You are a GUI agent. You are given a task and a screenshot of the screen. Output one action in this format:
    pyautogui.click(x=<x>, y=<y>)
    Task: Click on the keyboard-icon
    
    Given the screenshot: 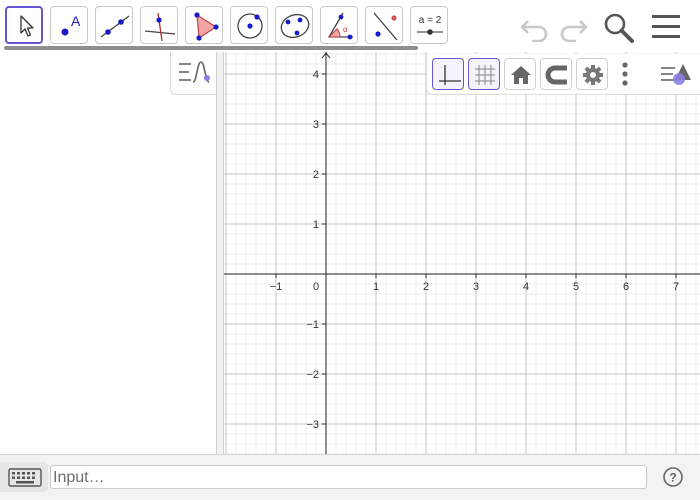 What is the action you would take?
    pyautogui.click(x=25, y=477)
    